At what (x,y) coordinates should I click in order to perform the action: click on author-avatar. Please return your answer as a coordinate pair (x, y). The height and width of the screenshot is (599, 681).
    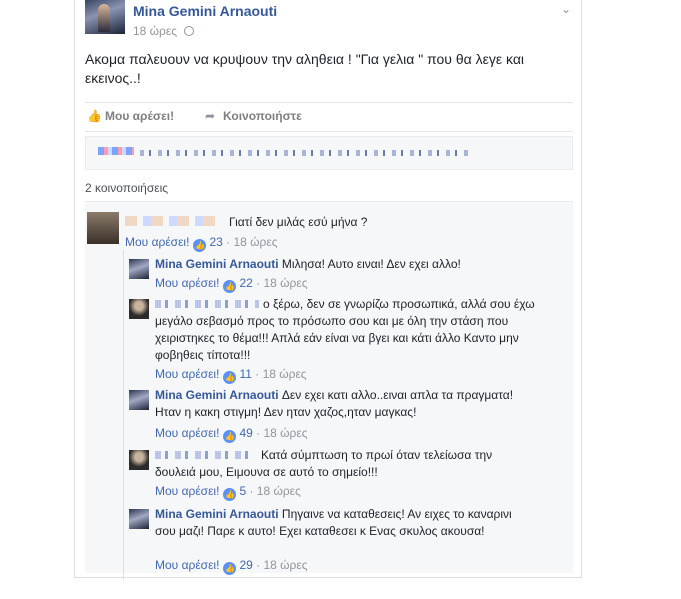
    Looking at the image, I should click on (105, 17).